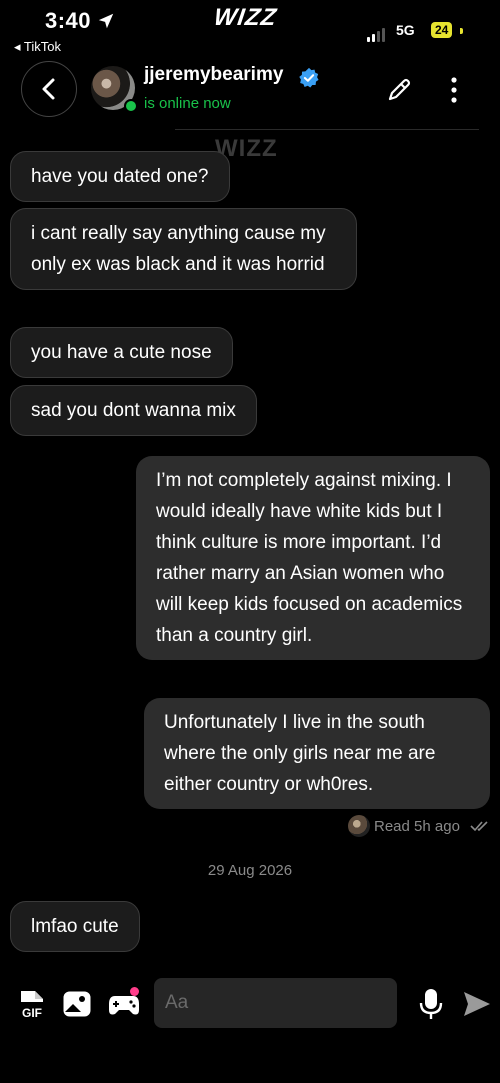  What do you see at coordinates (461, 31) in the screenshot?
I see `battery-icon` at bounding box center [461, 31].